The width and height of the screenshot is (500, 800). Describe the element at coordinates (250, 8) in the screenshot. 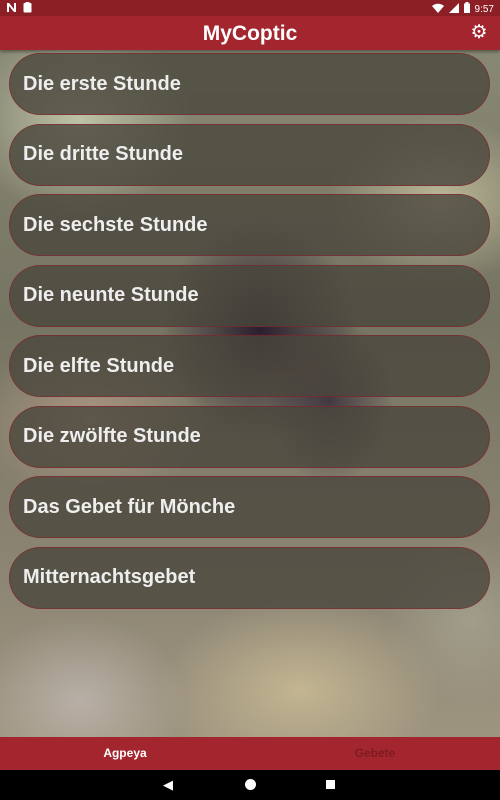

I see `status-bar: 9:57` at that location.